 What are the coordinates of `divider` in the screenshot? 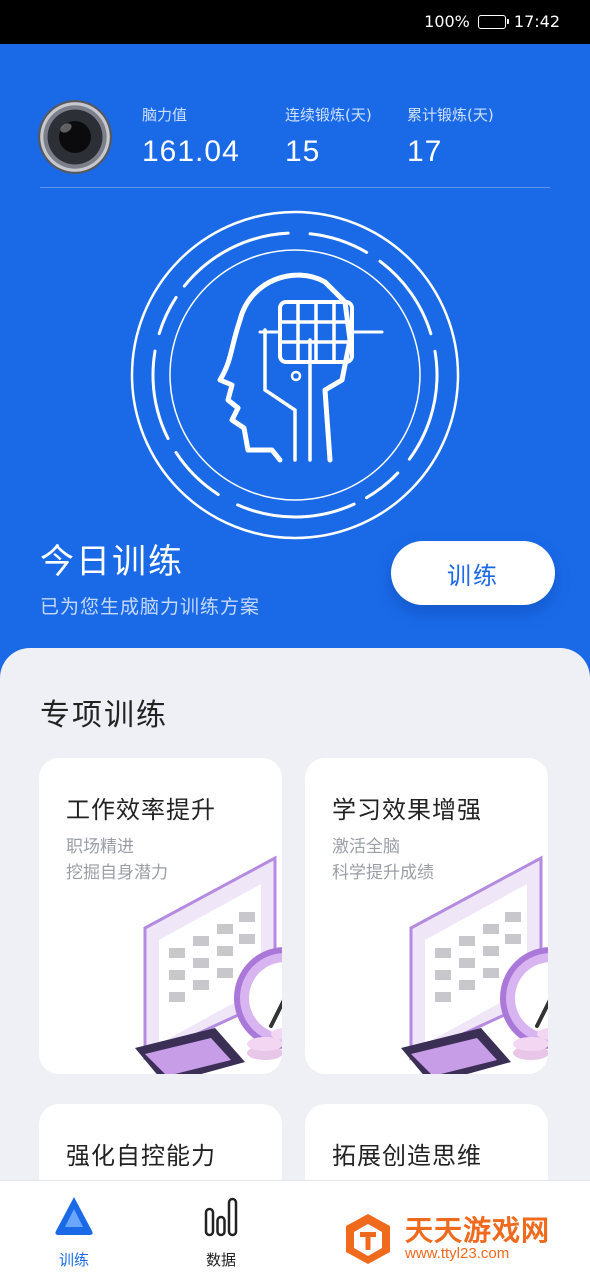 It's located at (295, 187).